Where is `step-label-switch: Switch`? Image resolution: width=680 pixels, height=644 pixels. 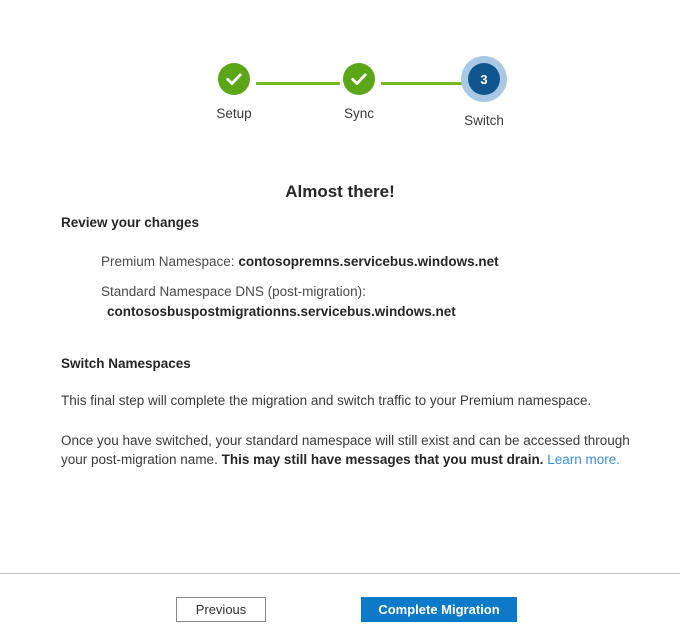
step-label-switch: Switch is located at coordinates (484, 120).